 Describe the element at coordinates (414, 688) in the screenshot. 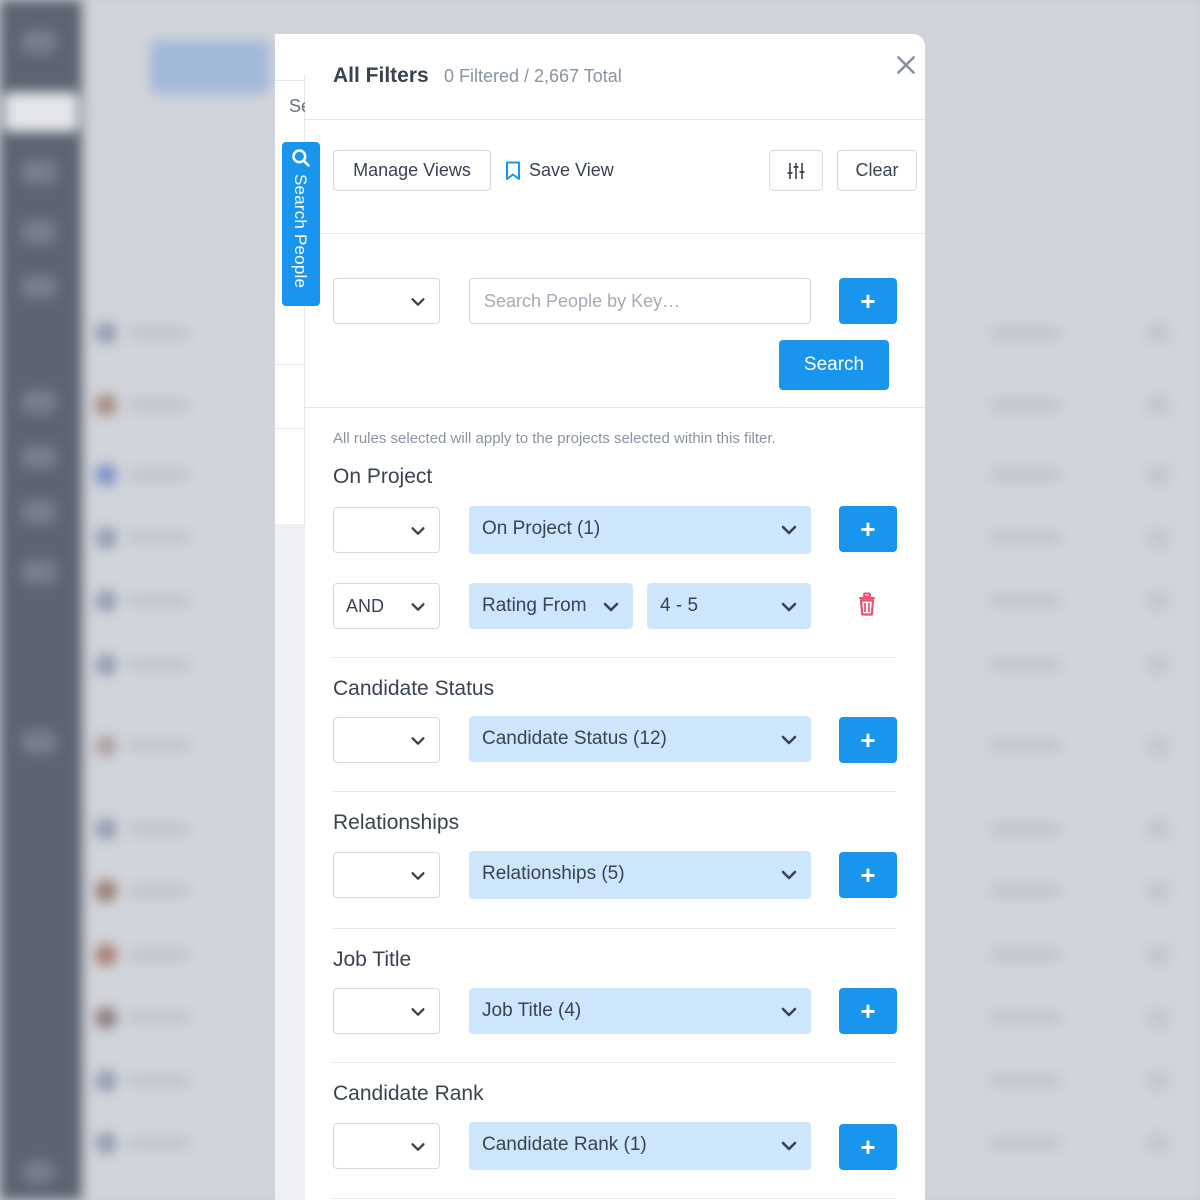

I see `section-title-candidate-status: Candidate Status` at that location.